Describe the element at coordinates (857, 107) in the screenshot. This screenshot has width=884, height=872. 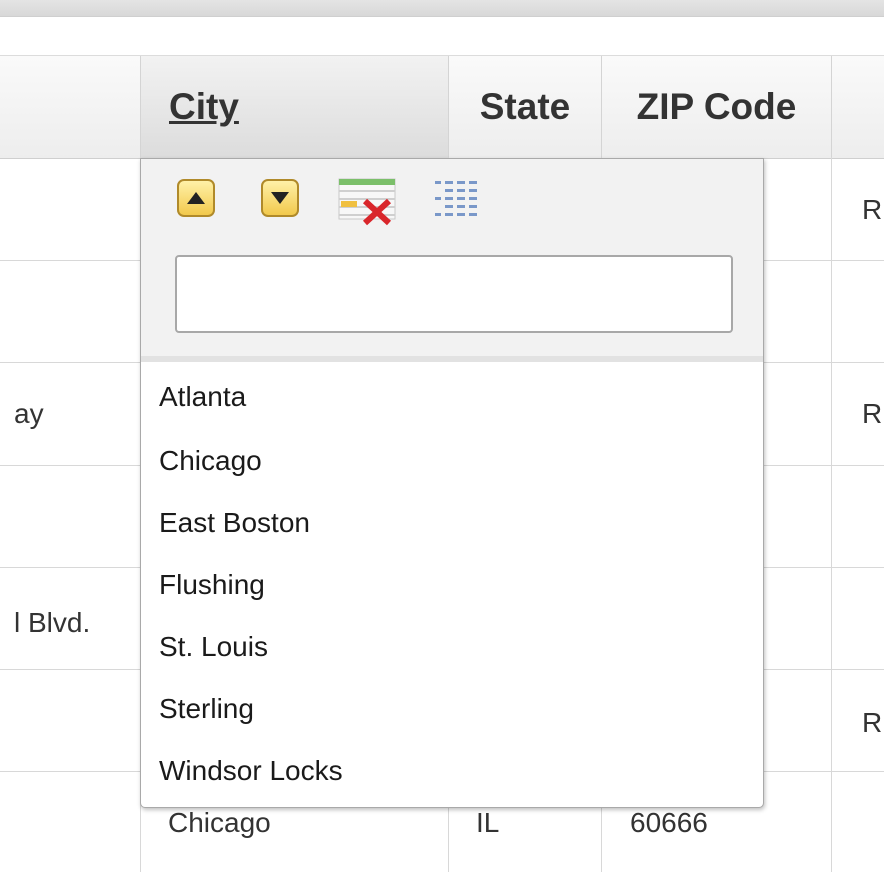
I see `column-header-next` at that location.